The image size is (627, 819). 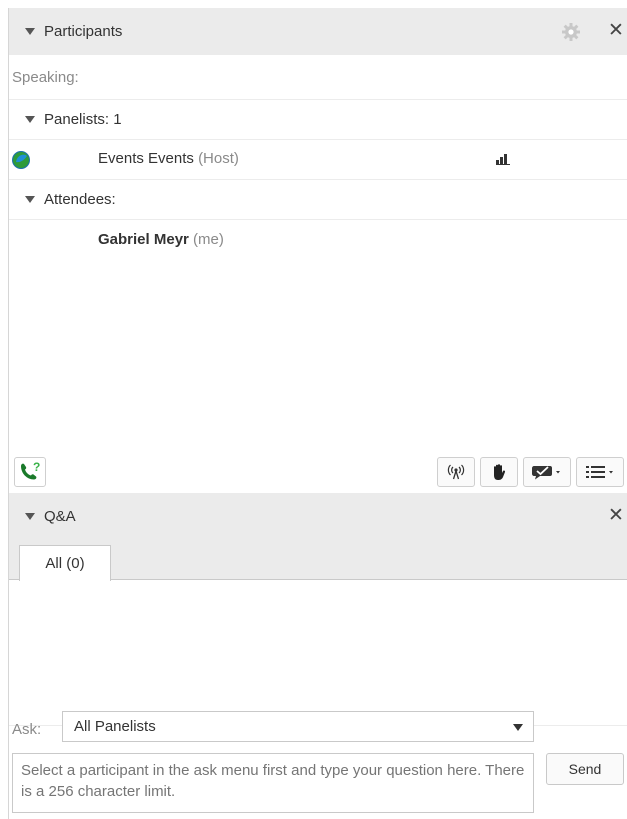 I want to click on ask-label: Ask:, so click(x=27, y=729).